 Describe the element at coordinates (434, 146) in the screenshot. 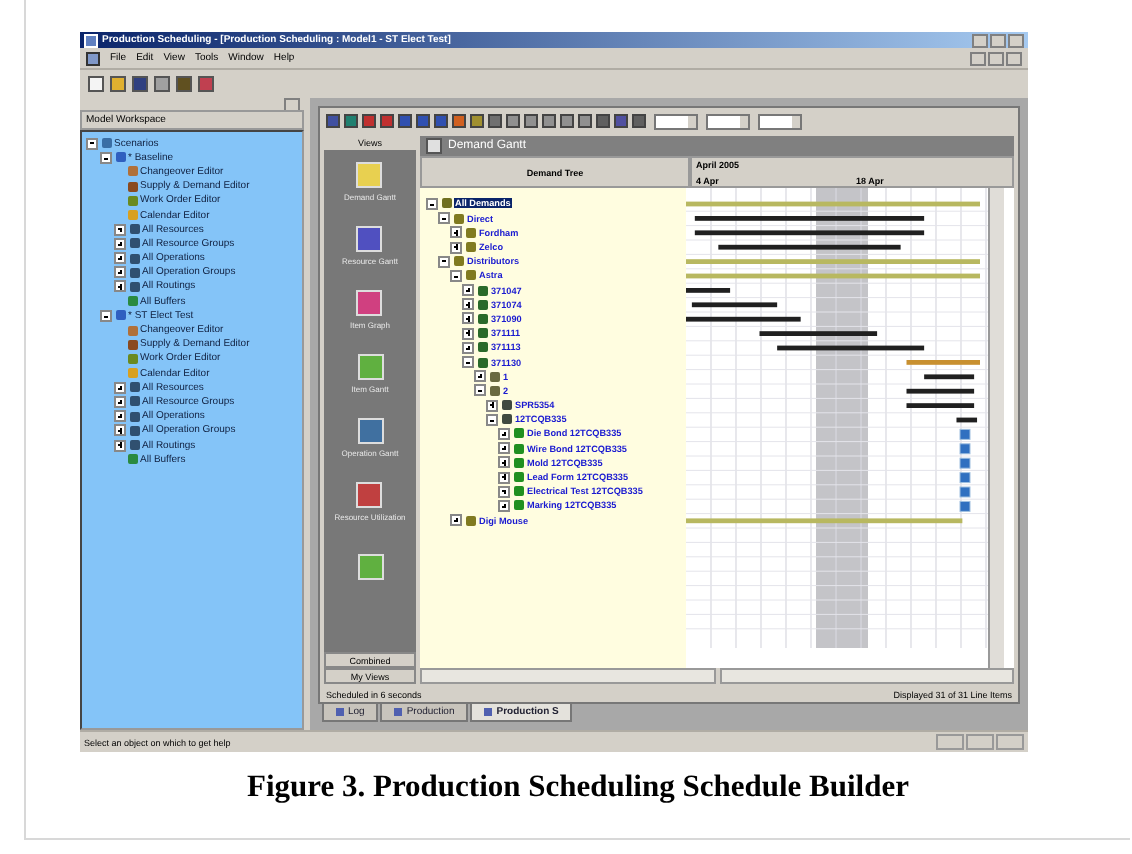

I see `gantt-icon` at that location.